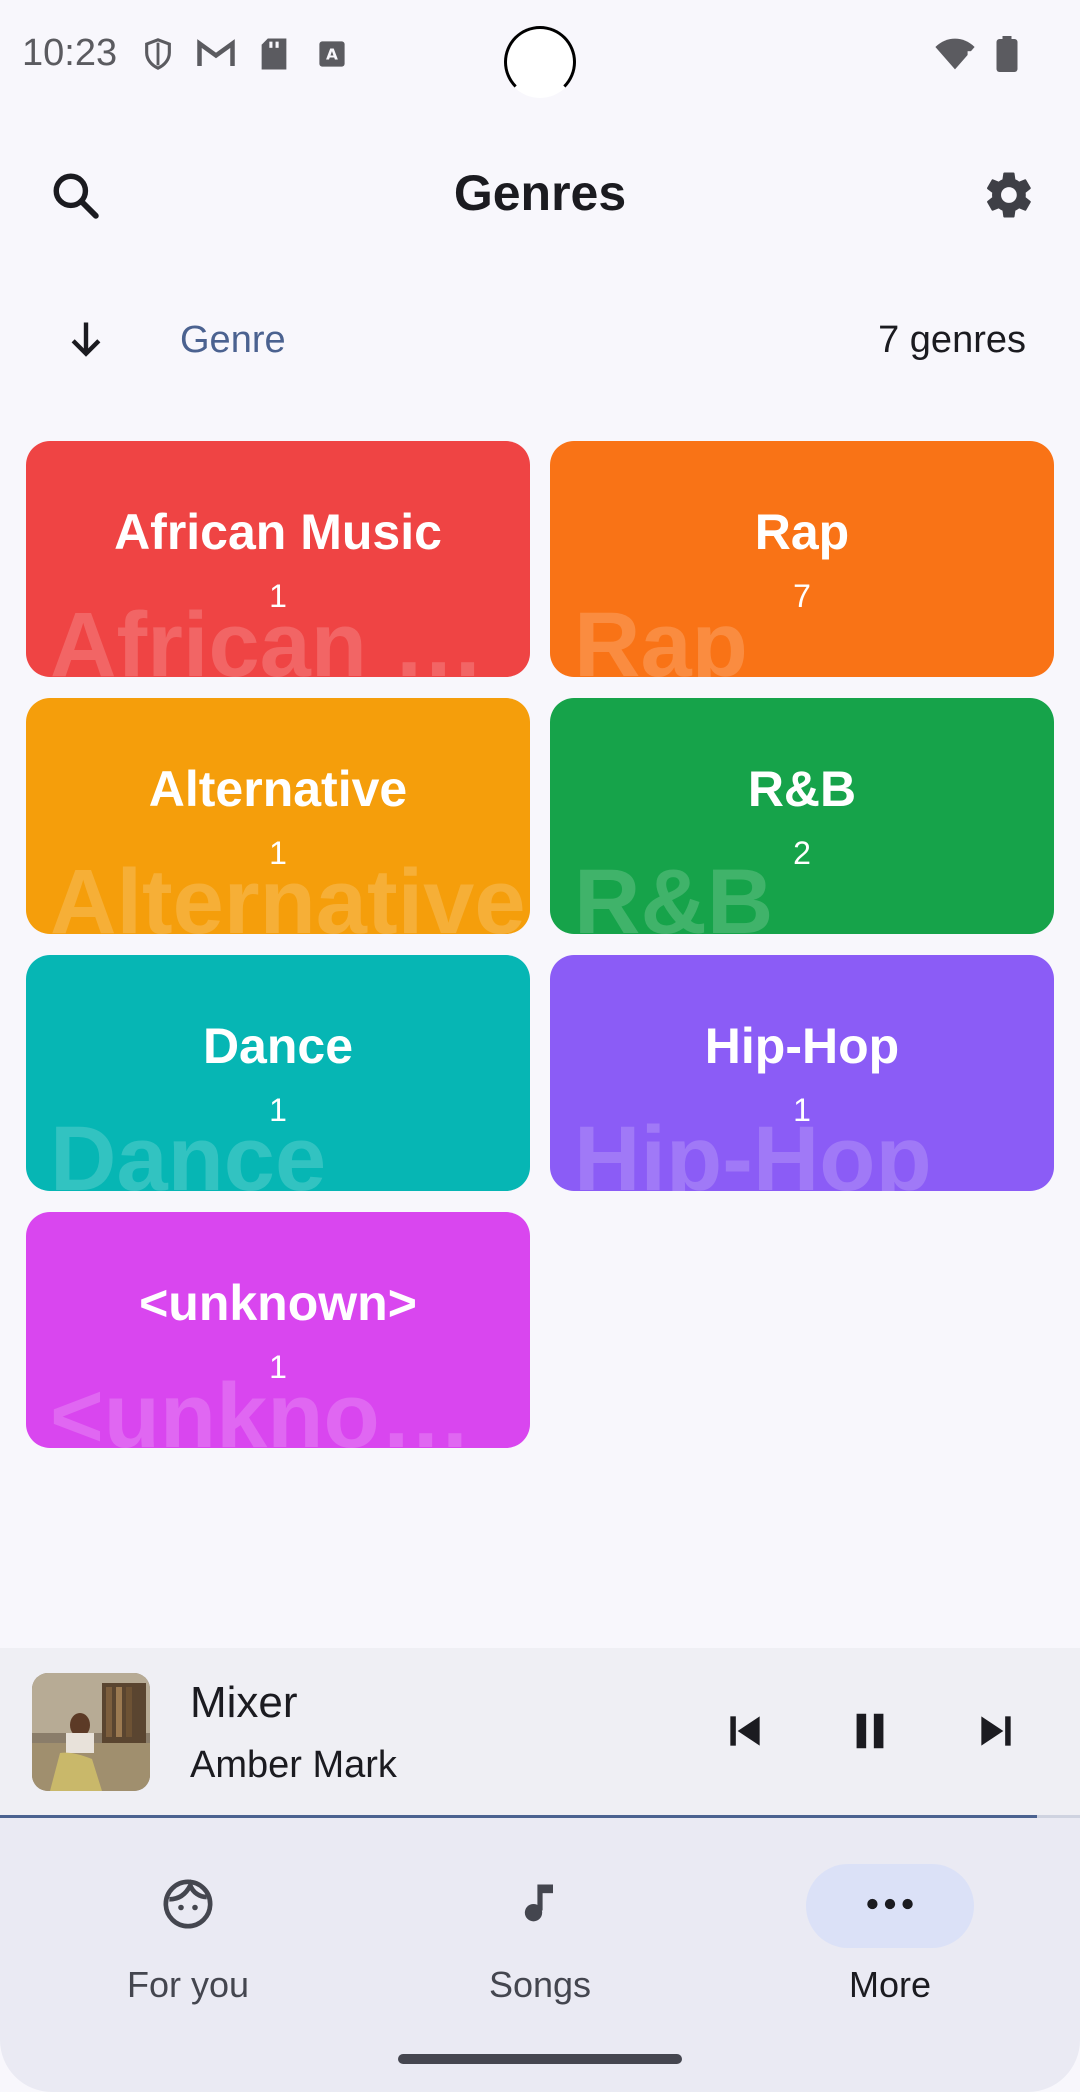  I want to click on genre-card-hip-hop: Hip-Hop Hip-Hop 1, so click(802, 1073).